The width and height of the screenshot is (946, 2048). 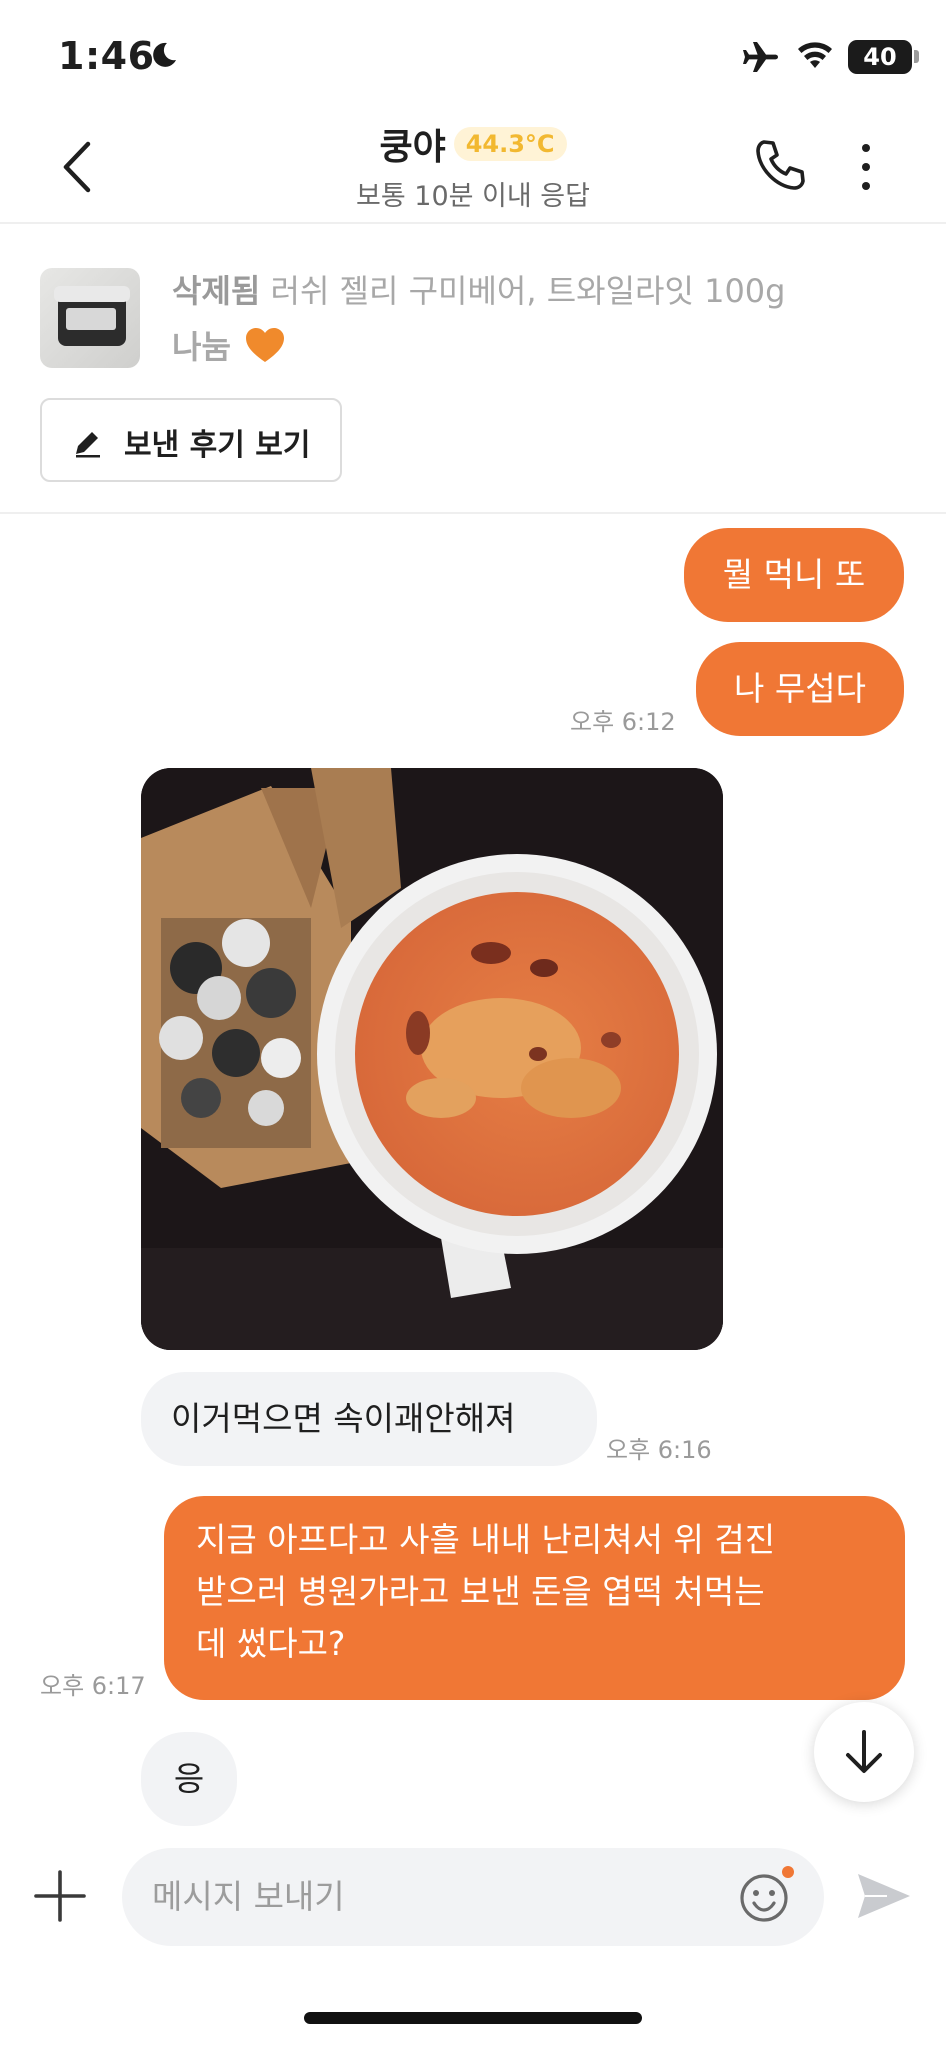 I want to click on wifi-icon, so click(x=815, y=55).